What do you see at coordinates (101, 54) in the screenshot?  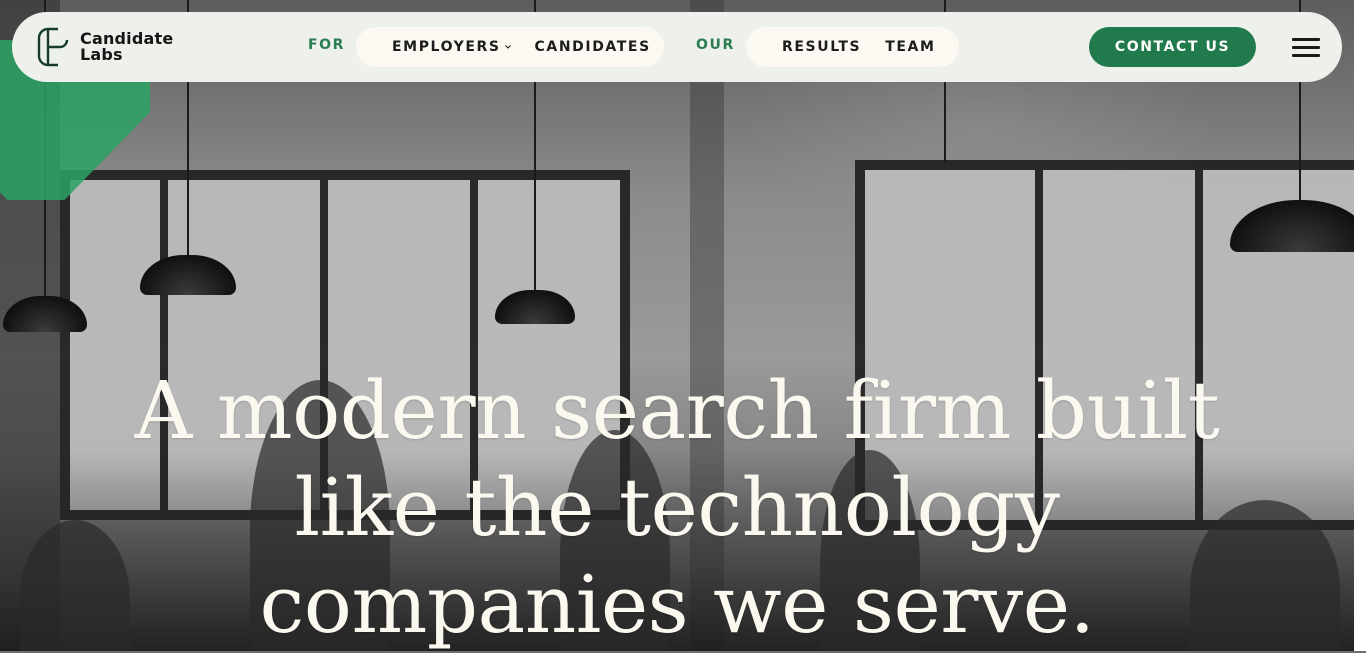 I see `brand-name-line2: Labs` at bounding box center [101, 54].